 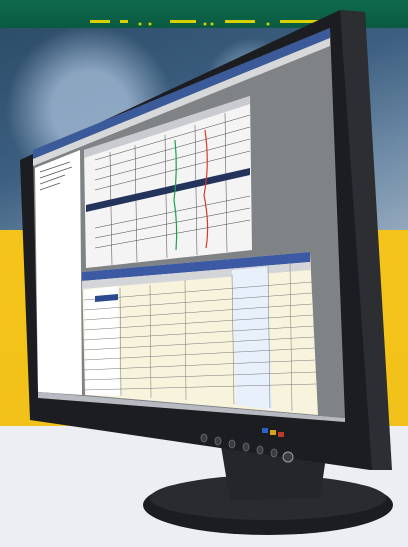 I want to click on tree-pane, so click(x=58, y=272).